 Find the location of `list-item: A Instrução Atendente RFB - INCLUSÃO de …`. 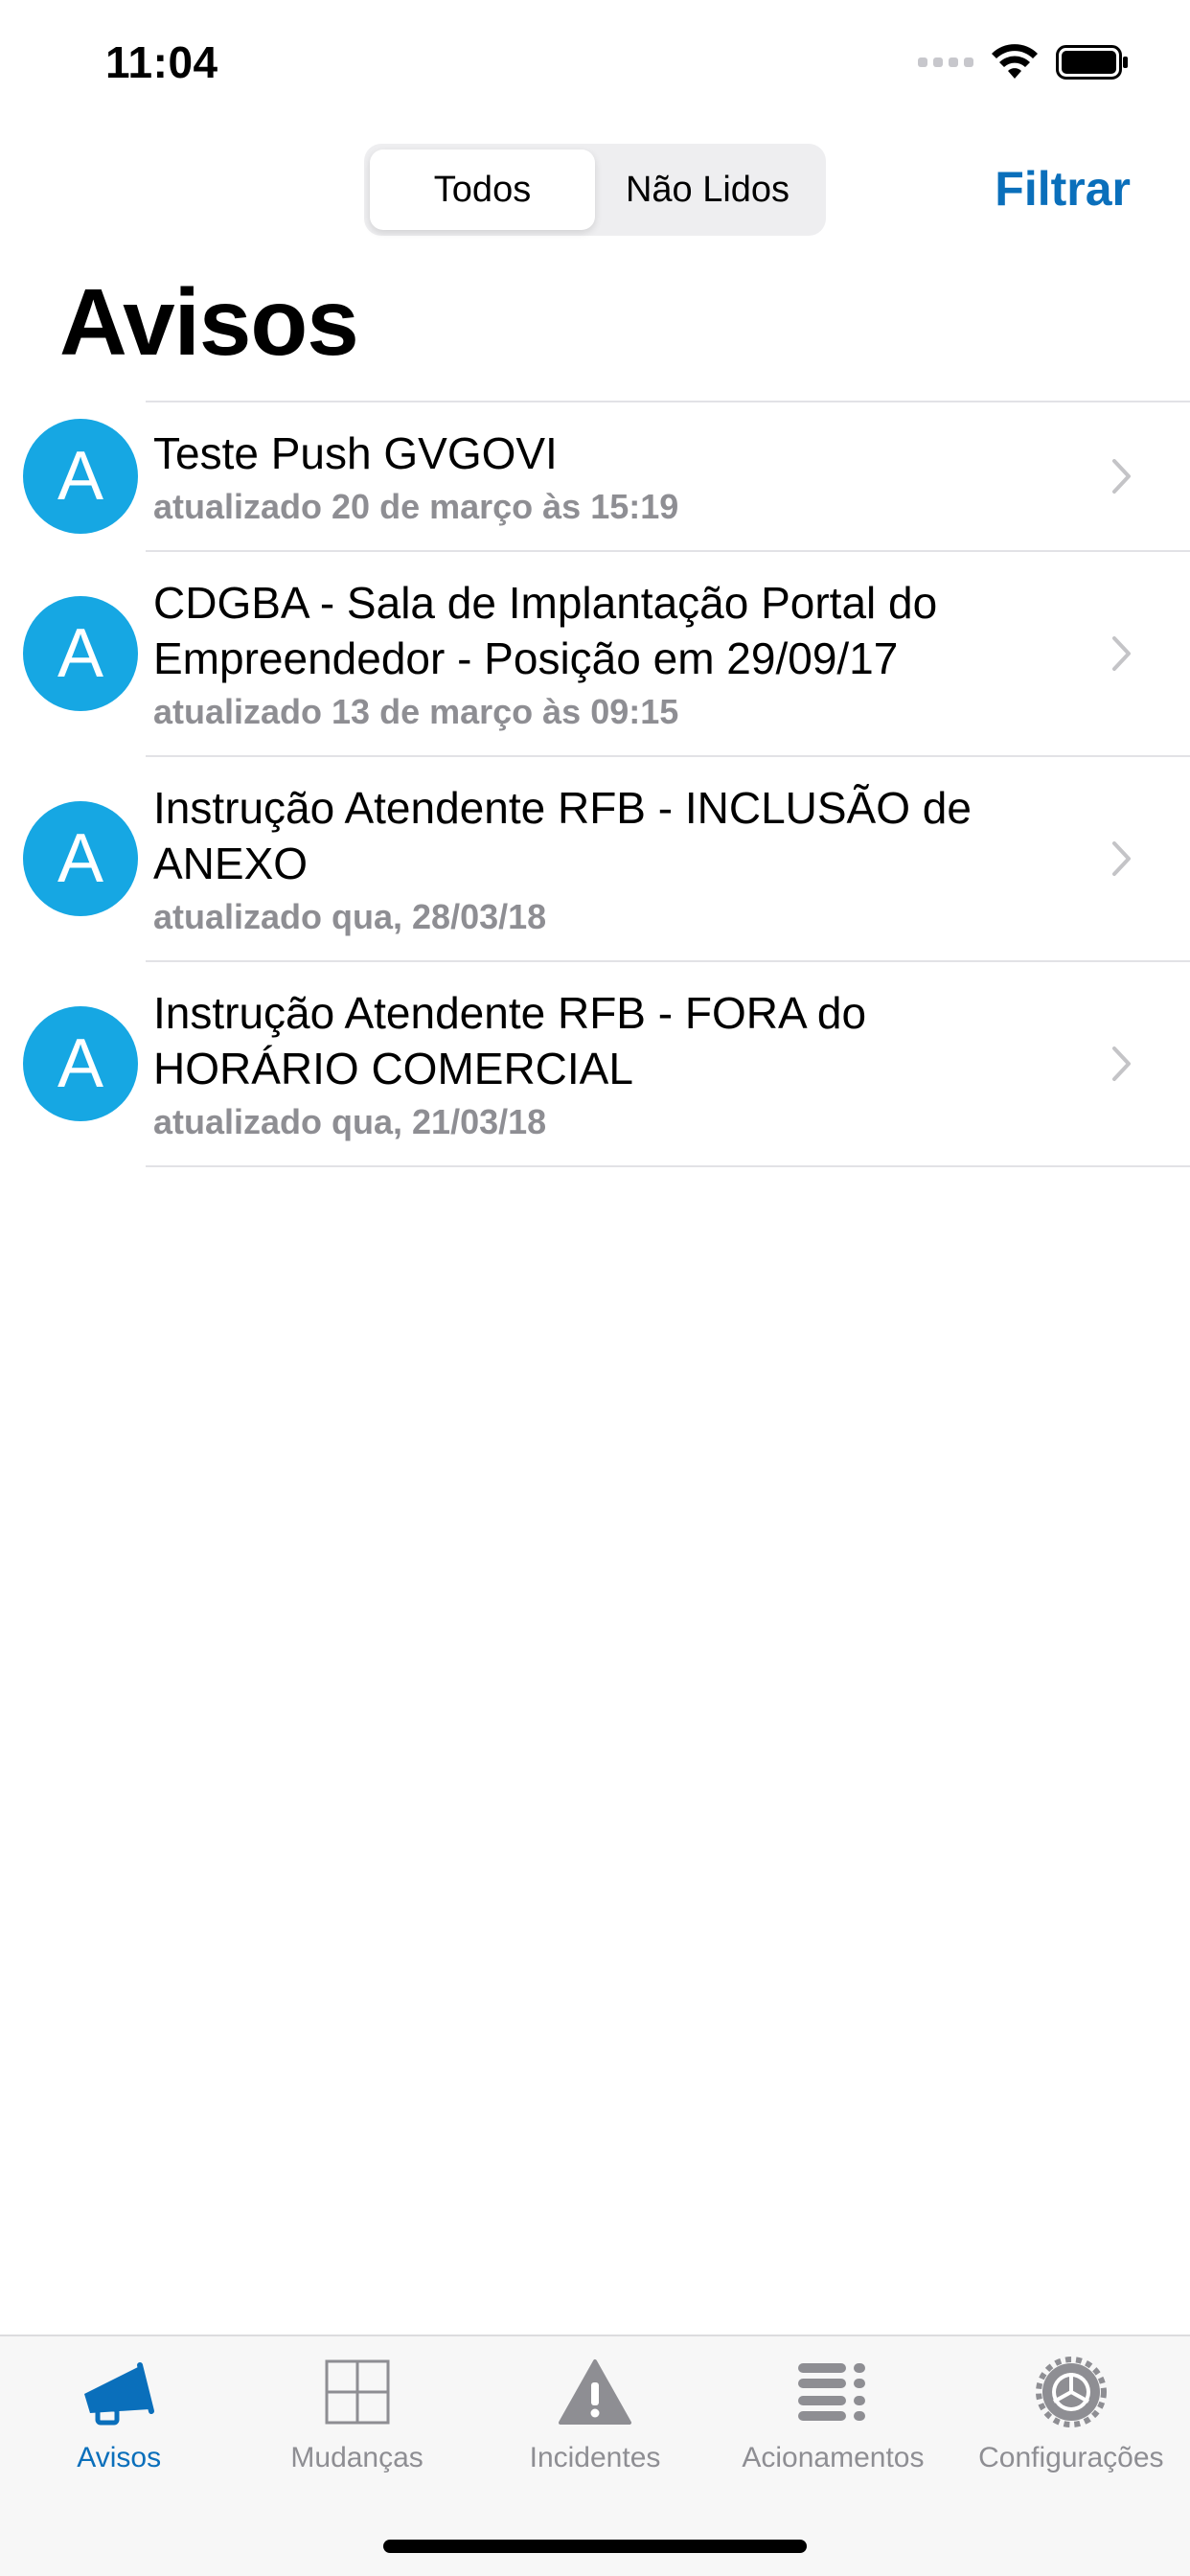

list-item: A Instrução Atendente RFB - INCLUSÃO de … is located at coordinates (595, 858).